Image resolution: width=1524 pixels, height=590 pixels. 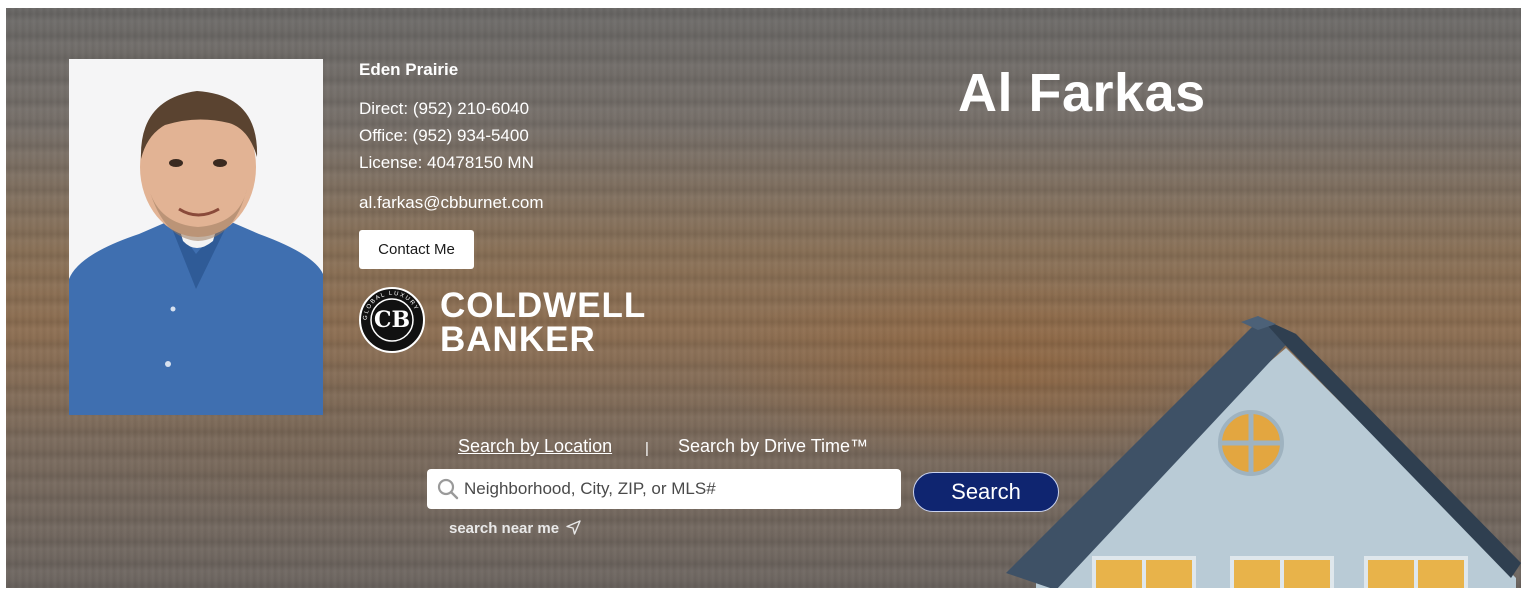 I want to click on license-number: License: 40478150 MN, so click(x=446, y=162).